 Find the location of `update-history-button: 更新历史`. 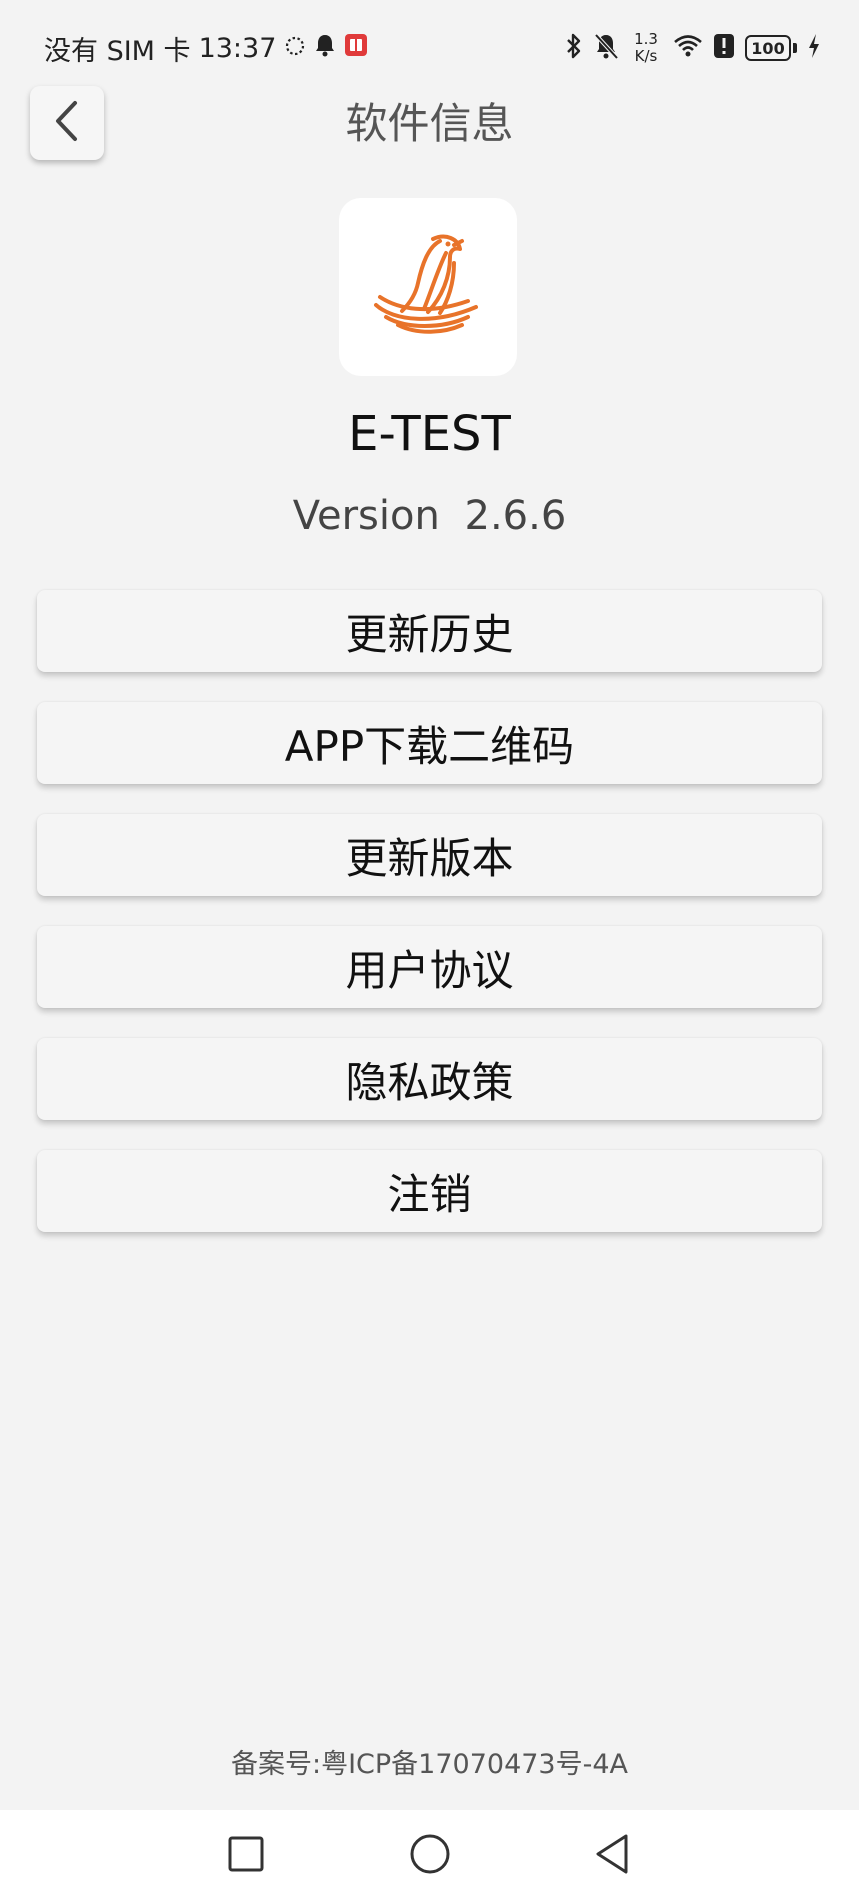

update-history-button: 更新历史 is located at coordinates (429, 631).